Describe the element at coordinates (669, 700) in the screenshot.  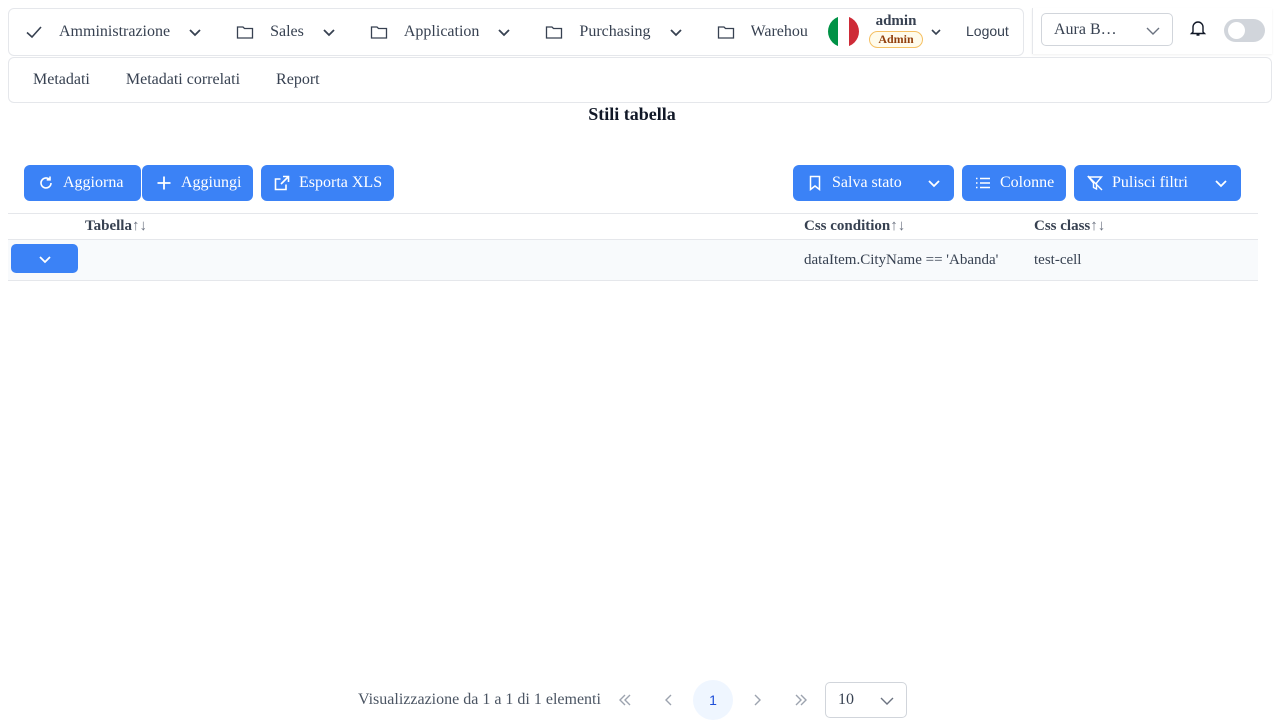
I see `prev-page-icon` at that location.